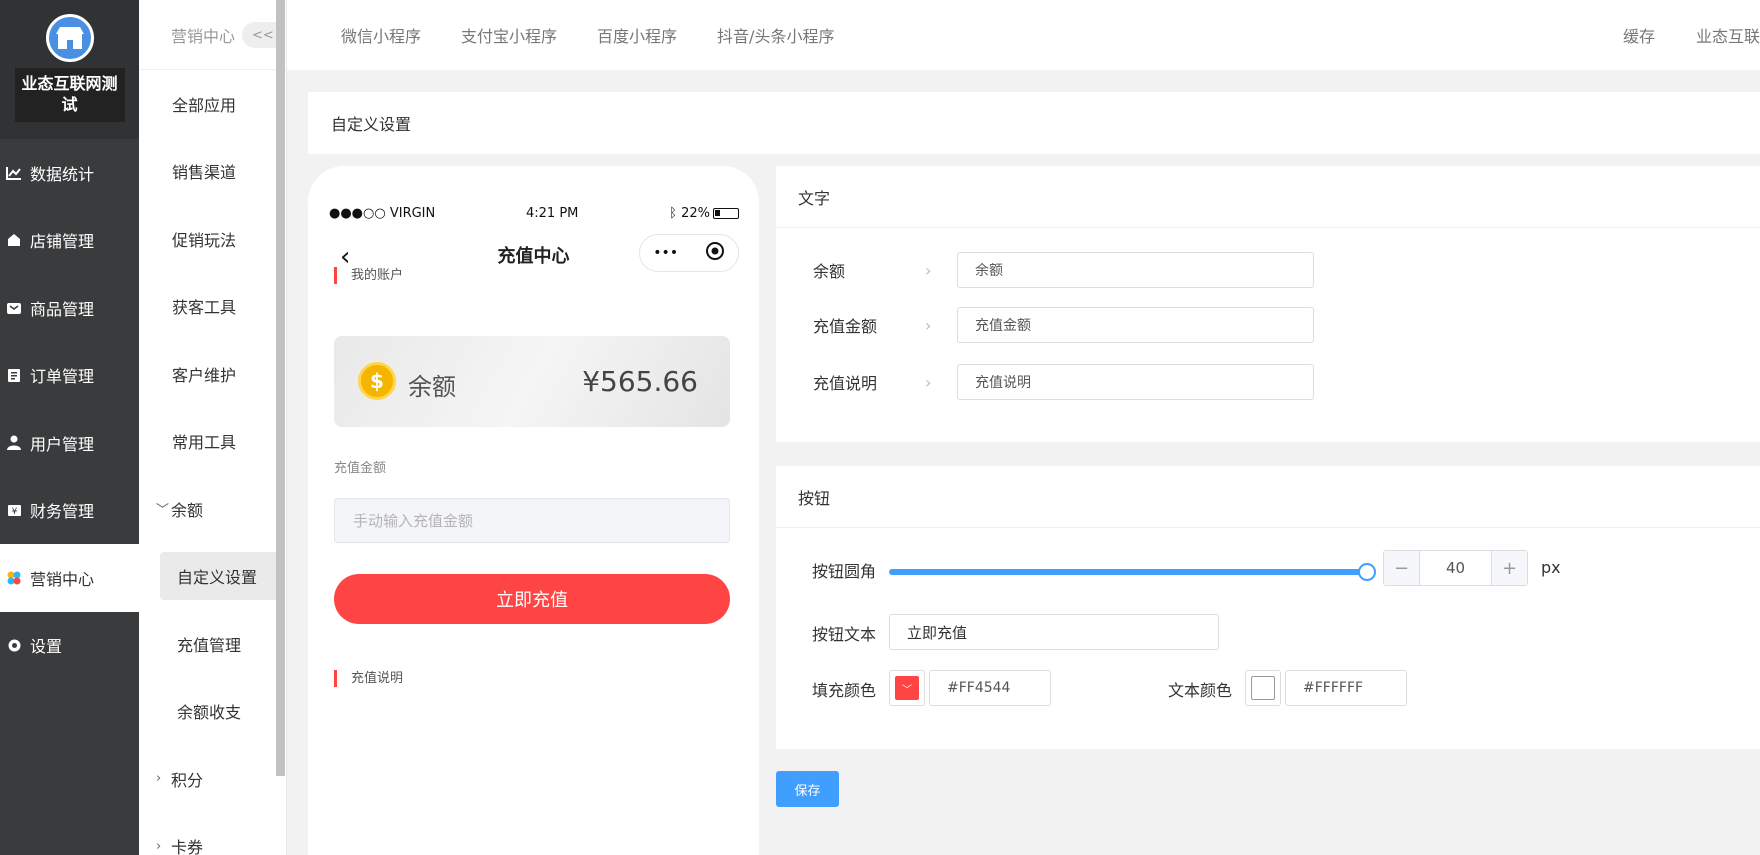  Describe the element at coordinates (1346, 688) in the screenshot. I see `text-color-input` at that location.